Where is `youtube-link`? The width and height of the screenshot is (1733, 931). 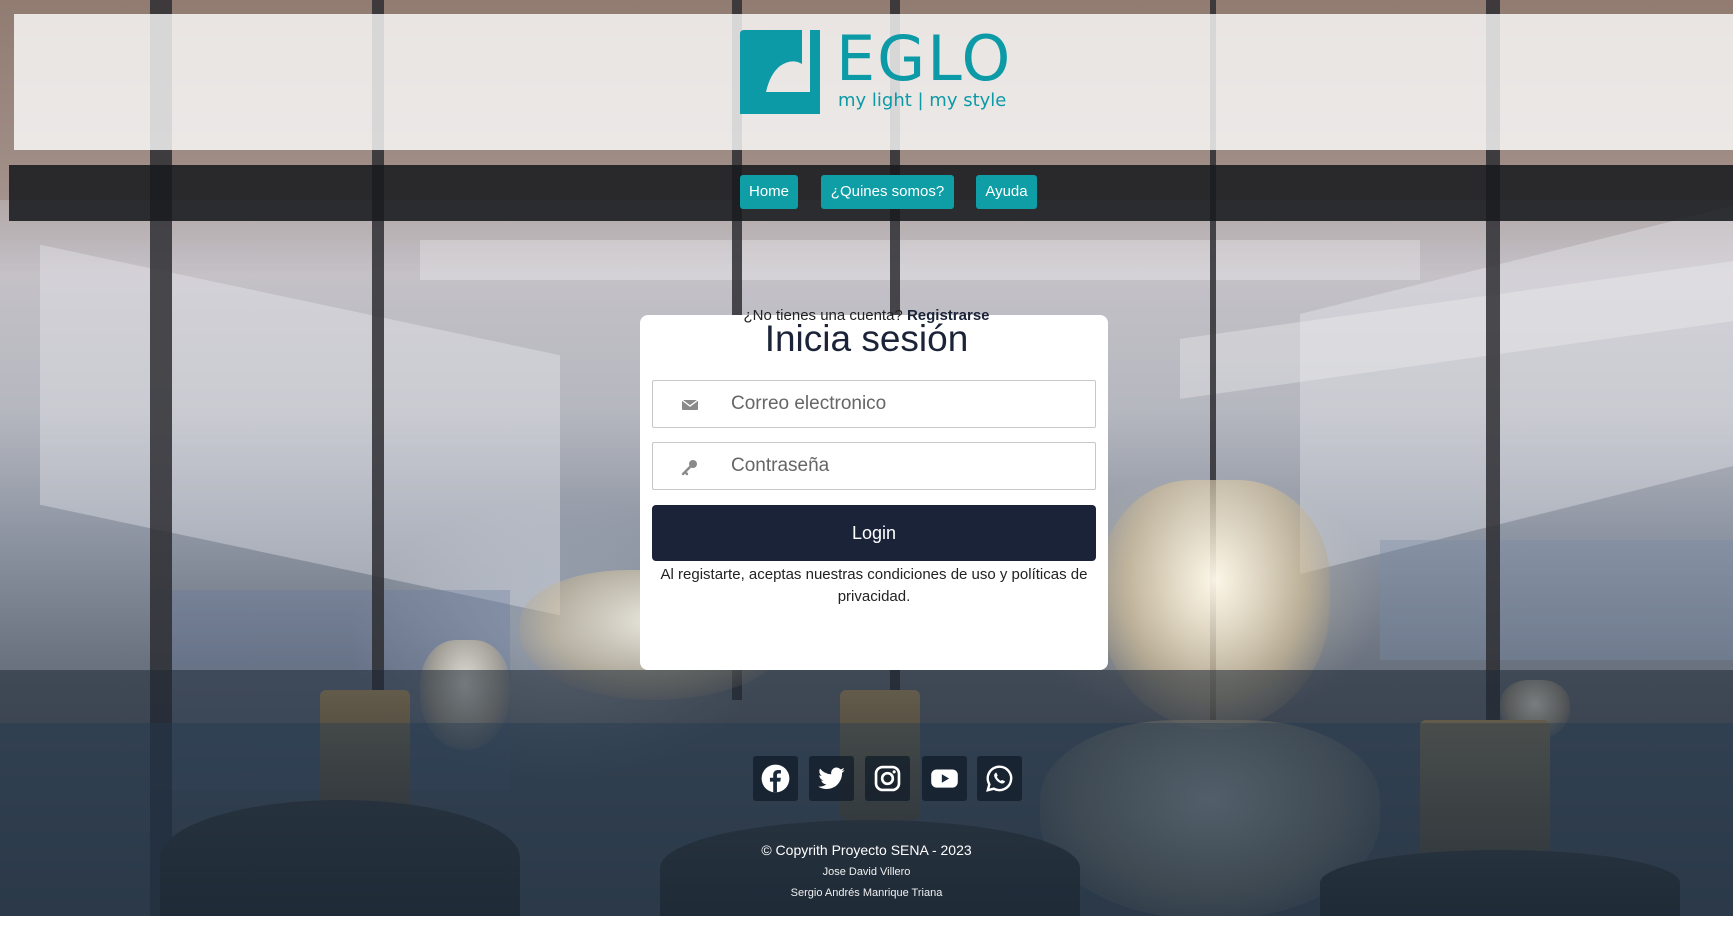 youtube-link is located at coordinates (944, 778).